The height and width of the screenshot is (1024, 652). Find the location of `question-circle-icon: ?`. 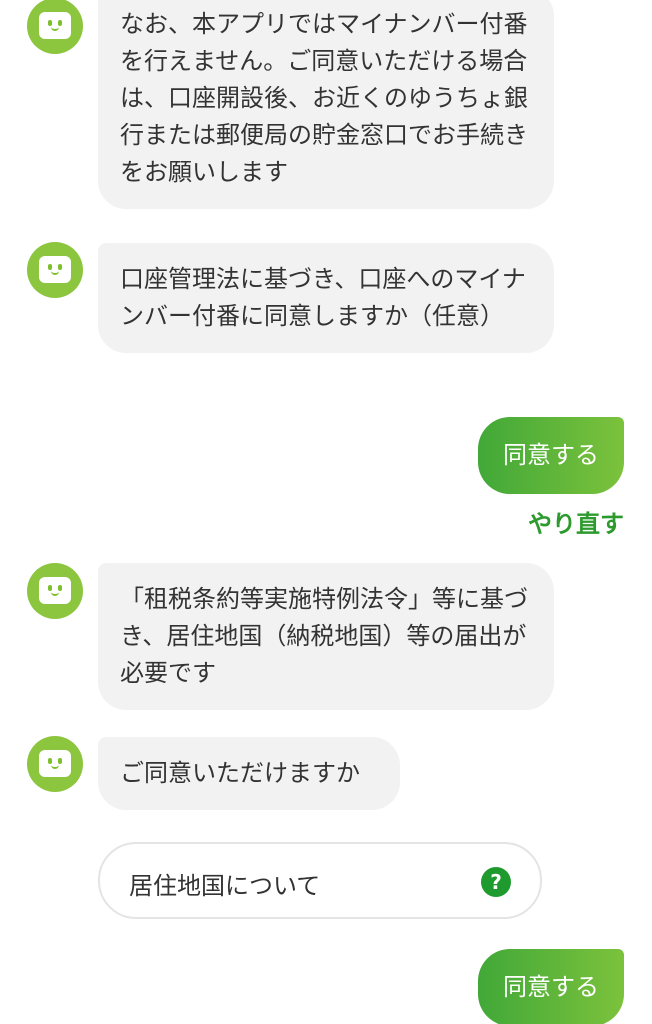

question-circle-icon: ? is located at coordinates (496, 882).